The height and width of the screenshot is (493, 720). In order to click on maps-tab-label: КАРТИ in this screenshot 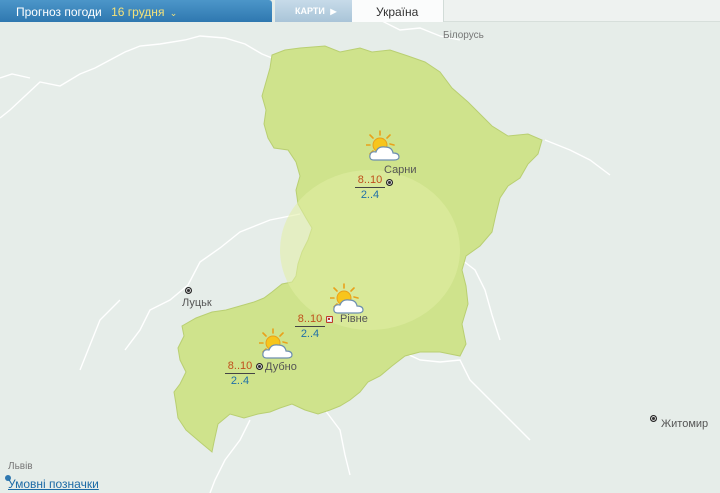, I will do `click(310, 11)`.